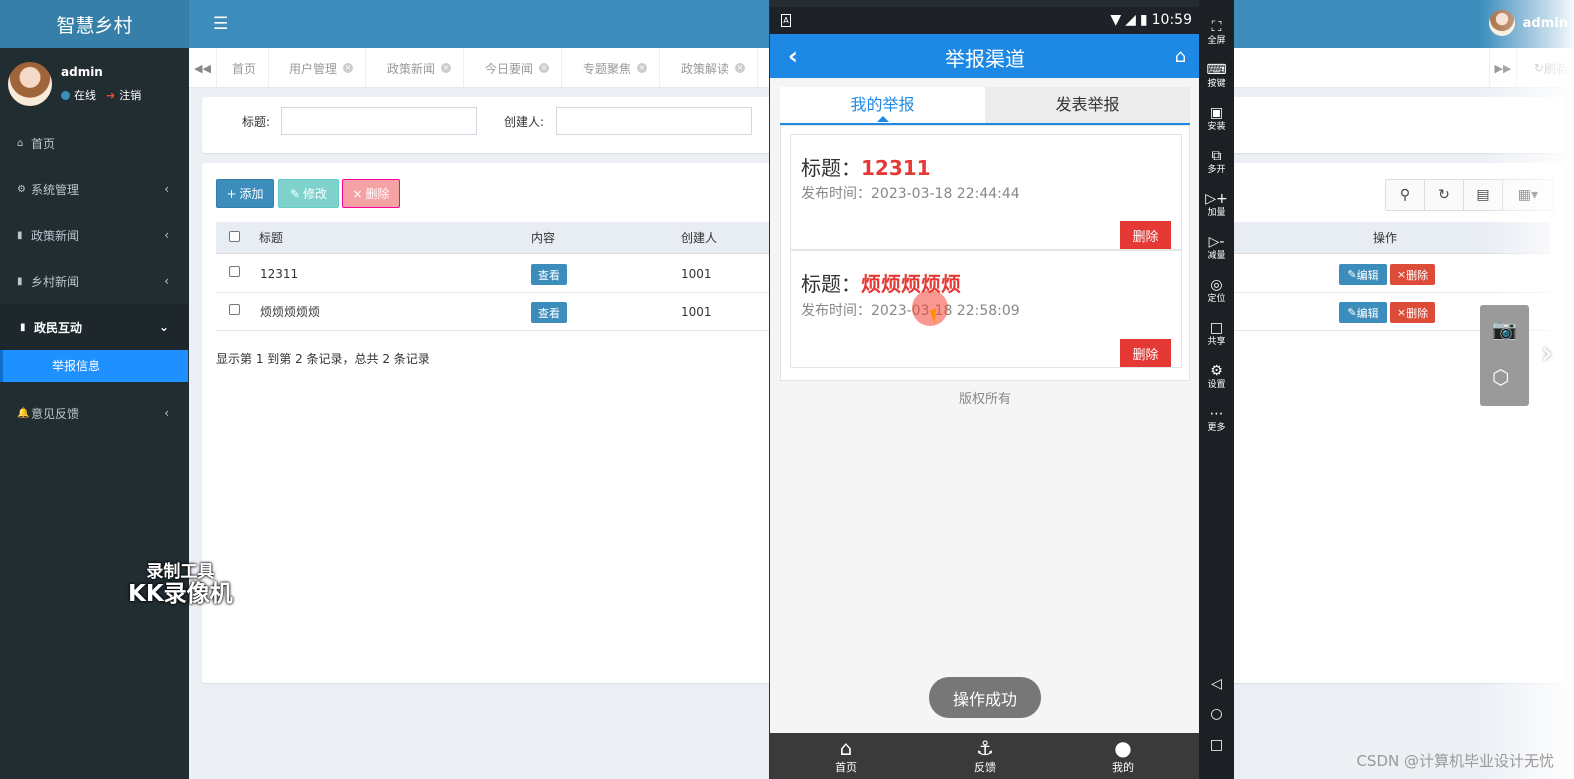 The height and width of the screenshot is (779, 1574). Describe the element at coordinates (985, 767) in the screenshot. I see `bottom-nav-label: 反馈` at that location.